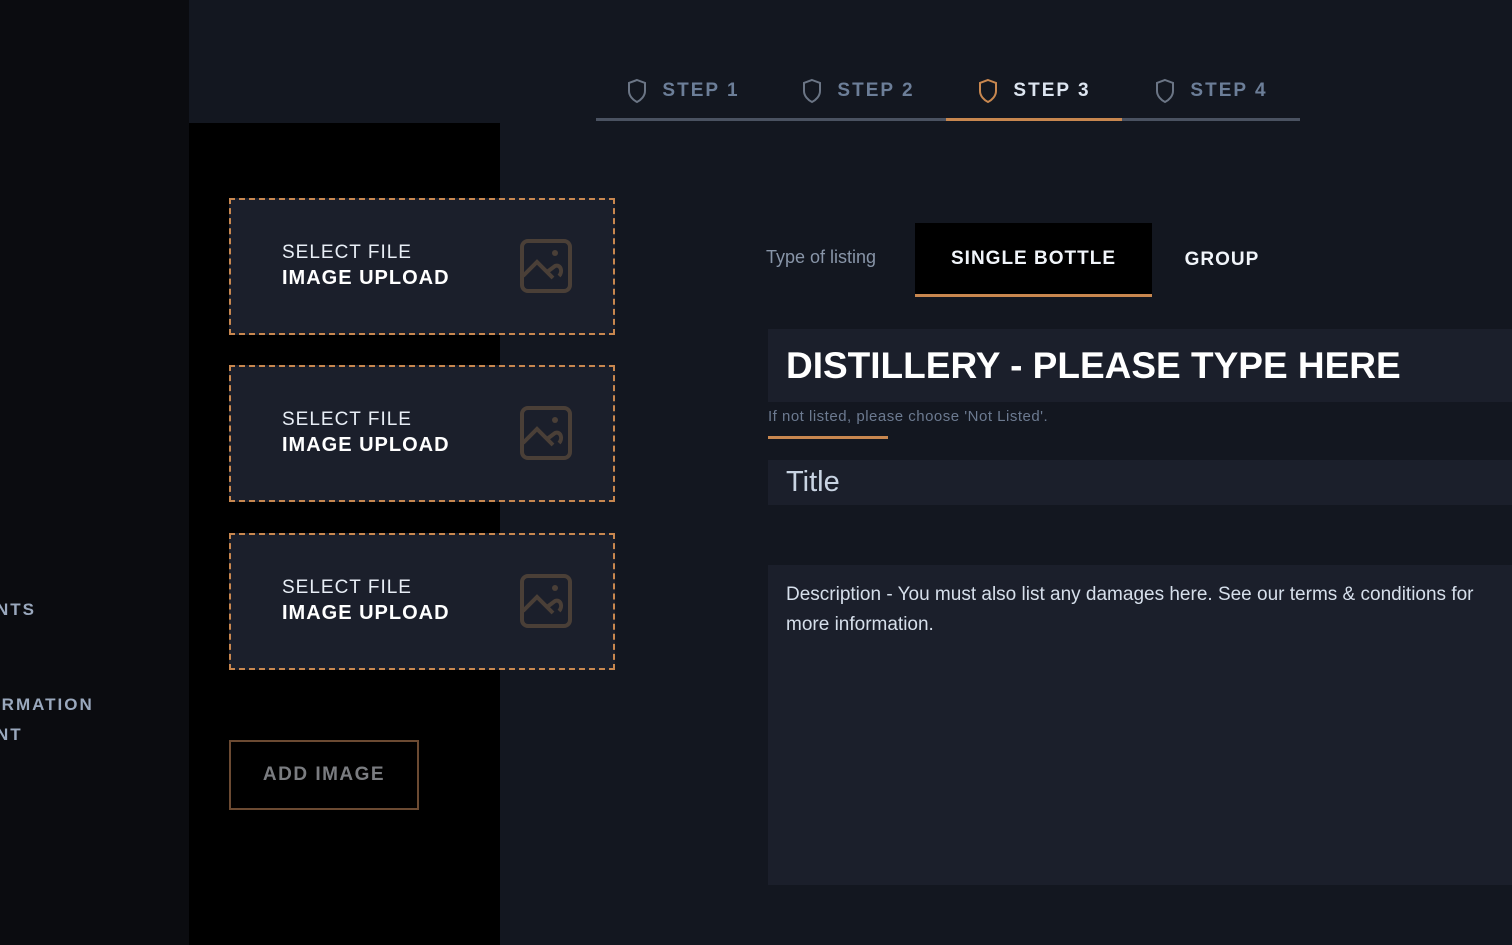  What do you see at coordinates (94, 472) in the screenshot?
I see `left-sidebar: NTS ·RMATION NT` at bounding box center [94, 472].